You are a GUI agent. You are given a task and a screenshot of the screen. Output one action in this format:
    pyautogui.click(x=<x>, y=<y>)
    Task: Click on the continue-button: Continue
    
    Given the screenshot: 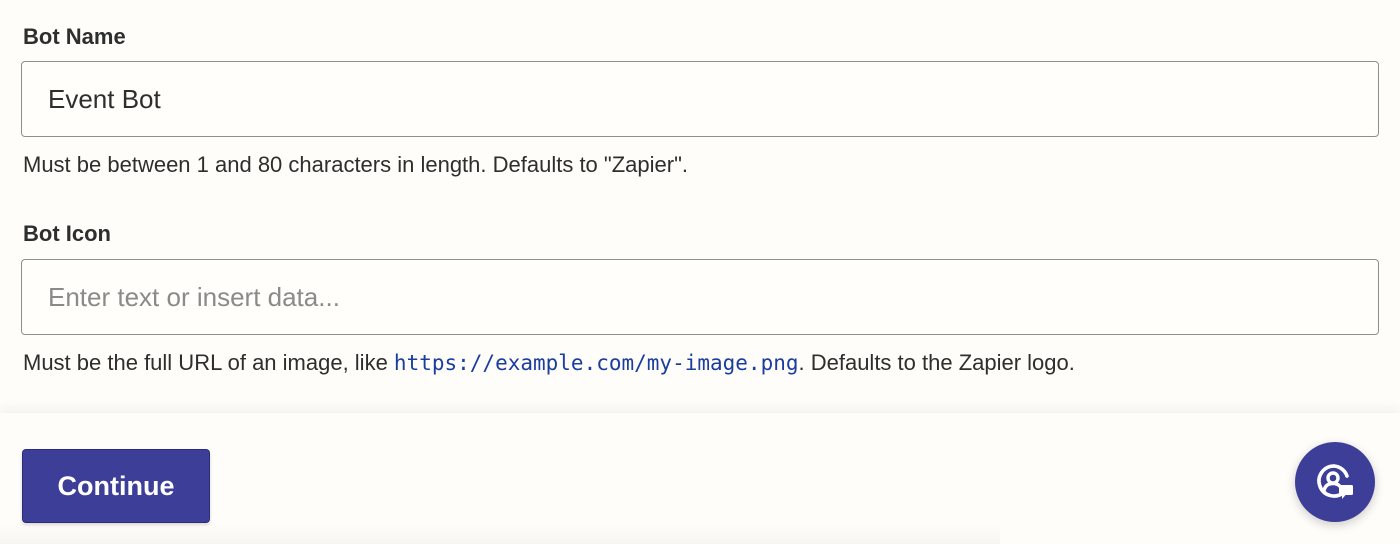 What is the action you would take?
    pyautogui.click(x=116, y=486)
    